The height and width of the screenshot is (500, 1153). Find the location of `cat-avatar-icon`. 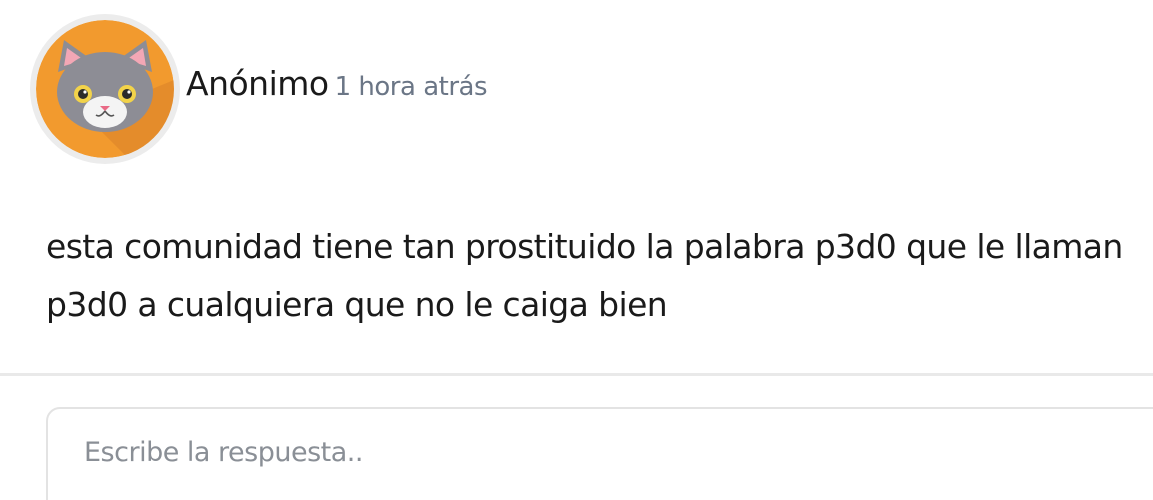

cat-avatar-icon is located at coordinates (105, 89).